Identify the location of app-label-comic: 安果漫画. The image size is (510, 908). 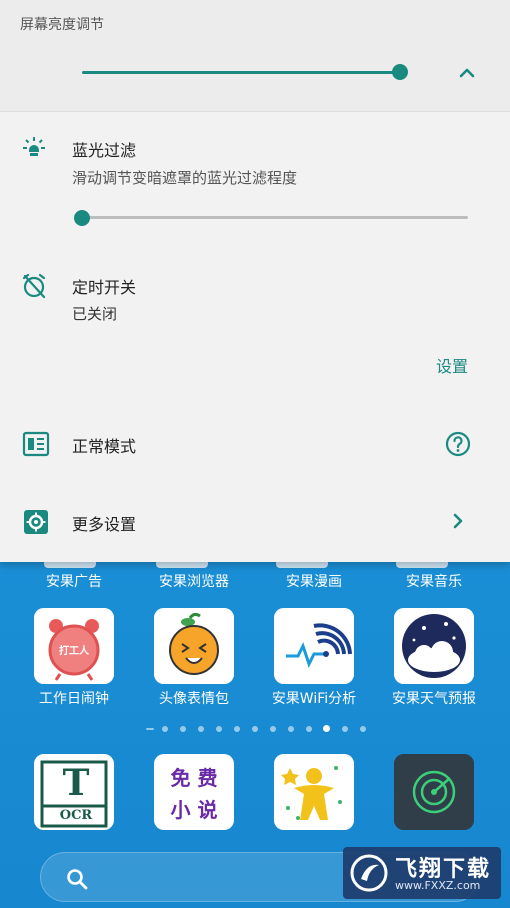
(314, 581).